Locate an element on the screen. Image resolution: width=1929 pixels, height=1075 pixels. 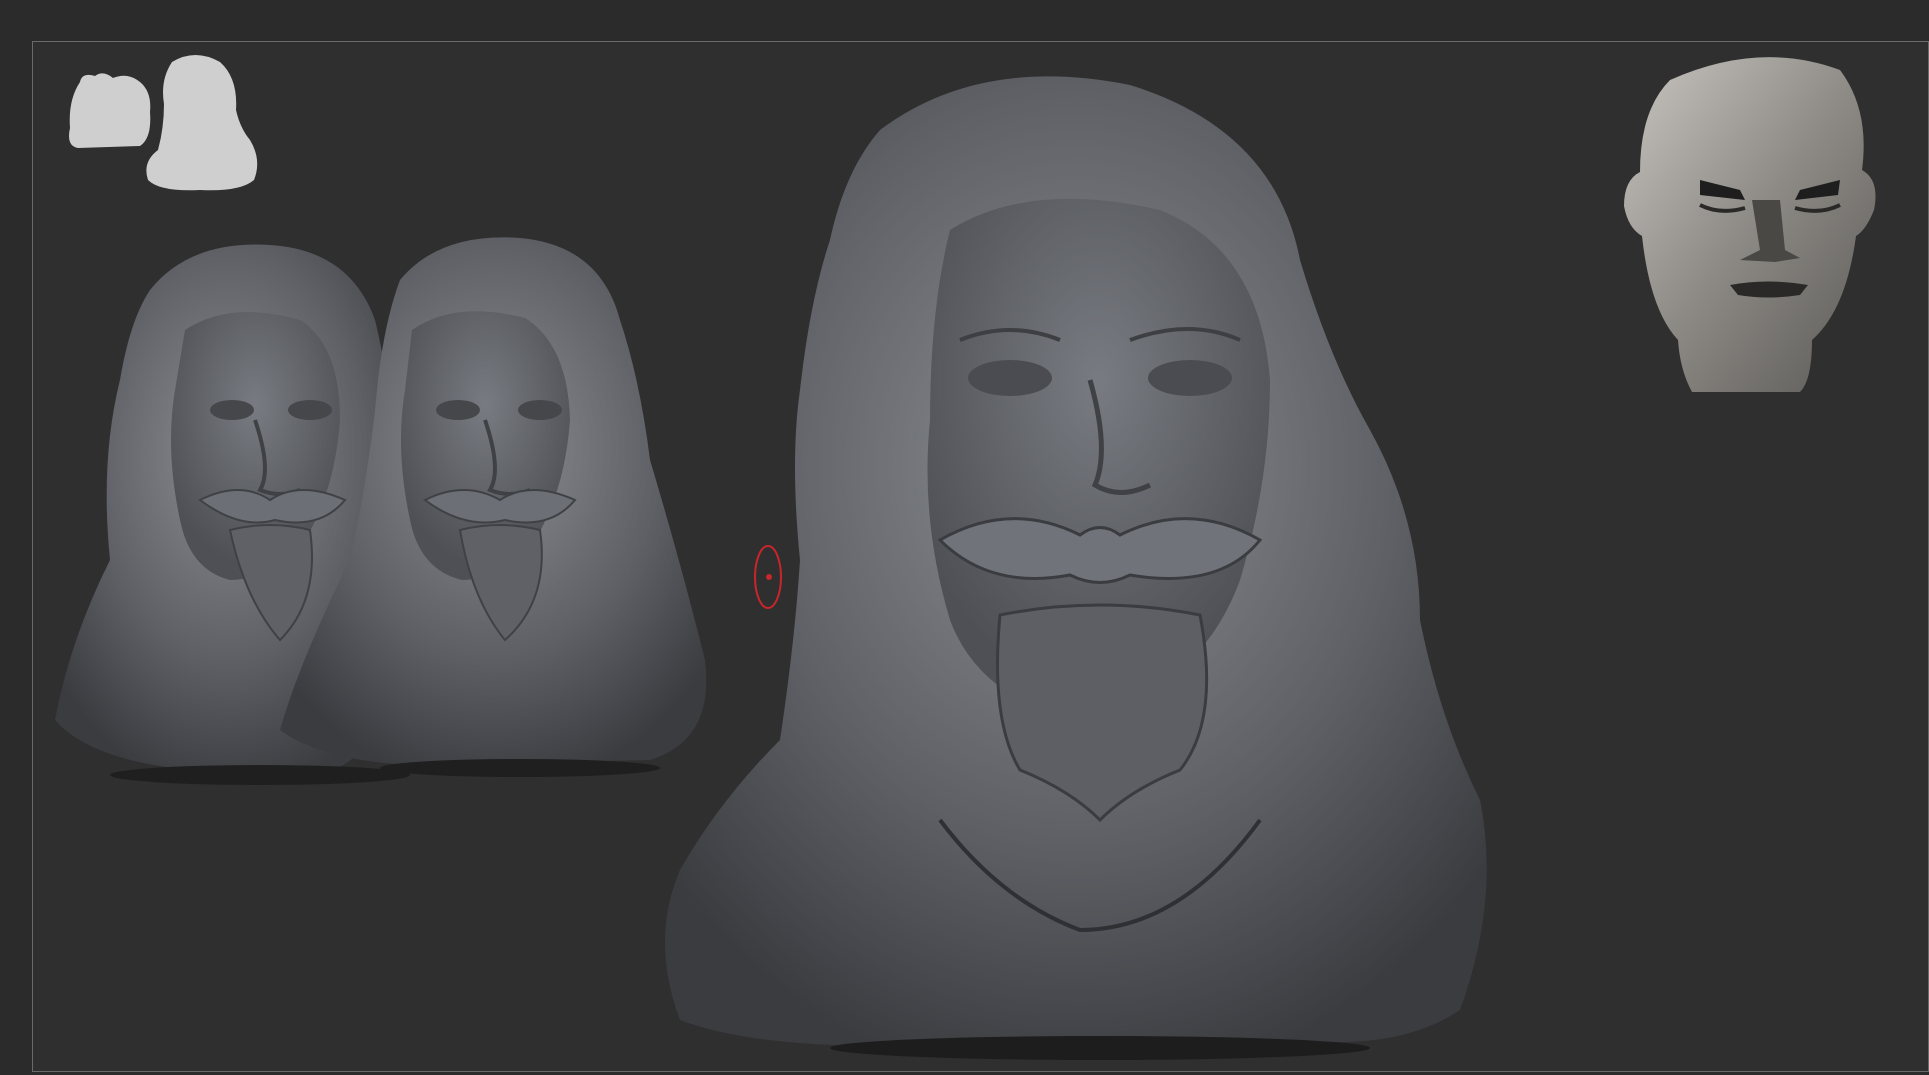
silhouette-icon is located at coordinates (163, 123).